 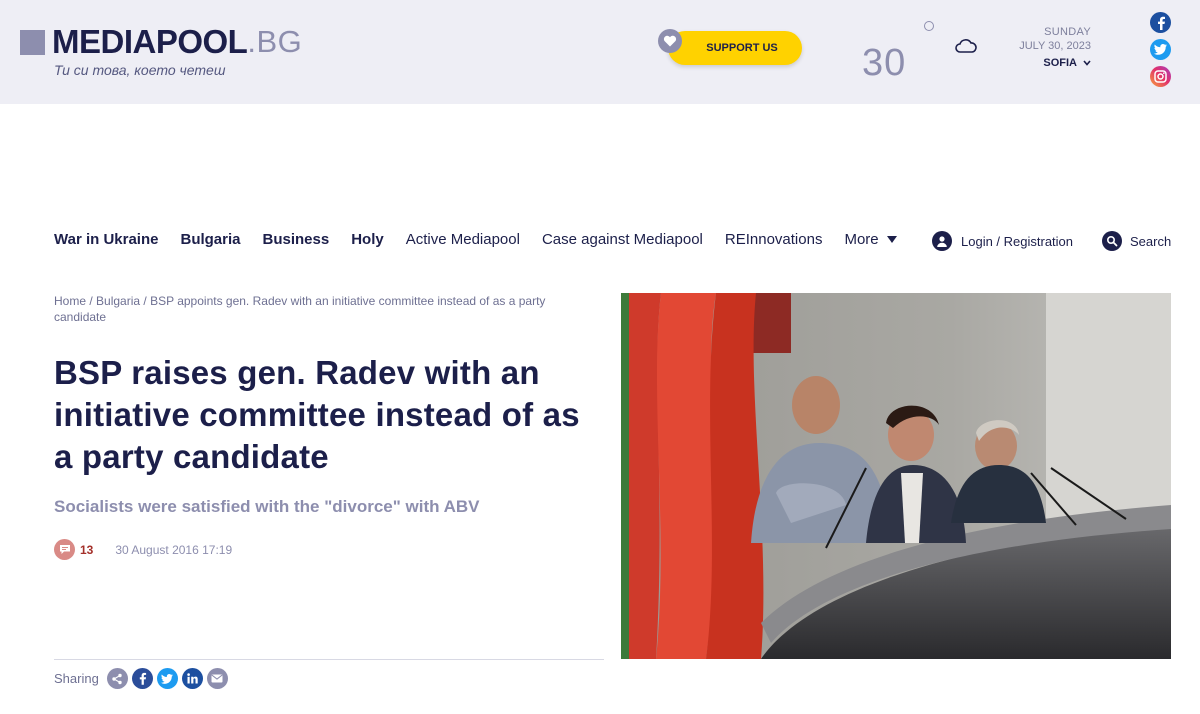 I want to click on login-registration-link: Login / Registration, so click(x=1002, y=241).